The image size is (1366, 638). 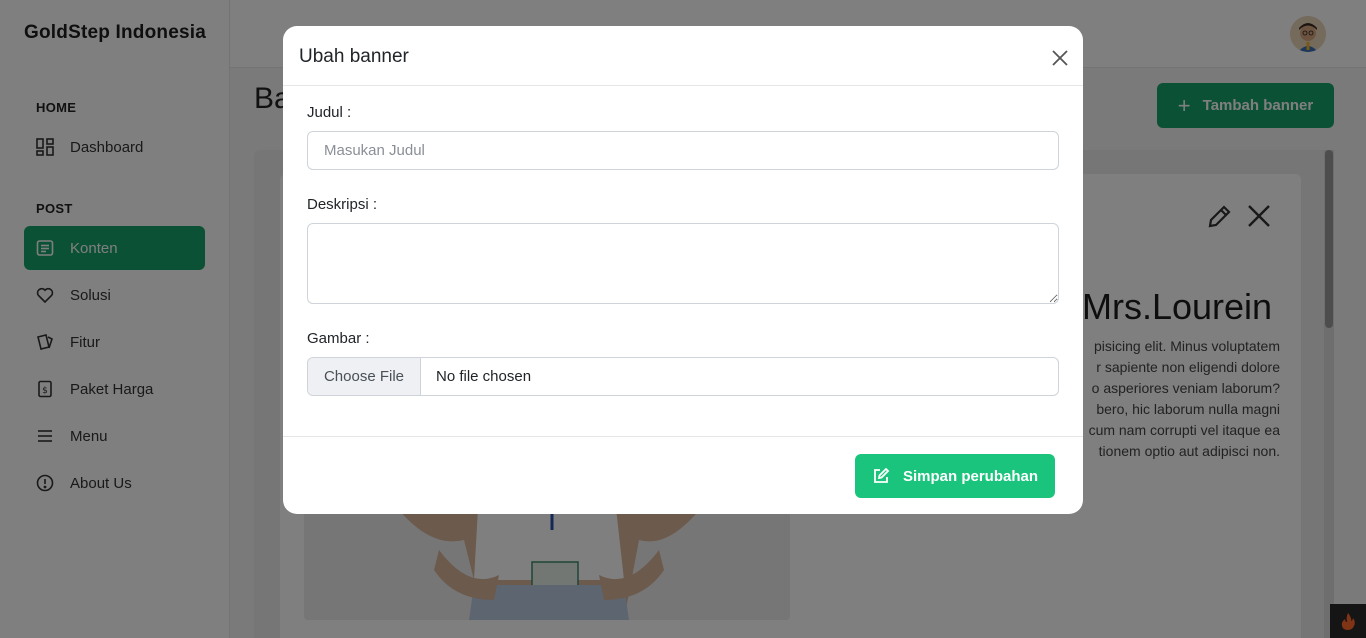 What do you see at coordinates (1060, 58) in the screenshot?
I see `close-icon` at bounding box center [1060, 58].